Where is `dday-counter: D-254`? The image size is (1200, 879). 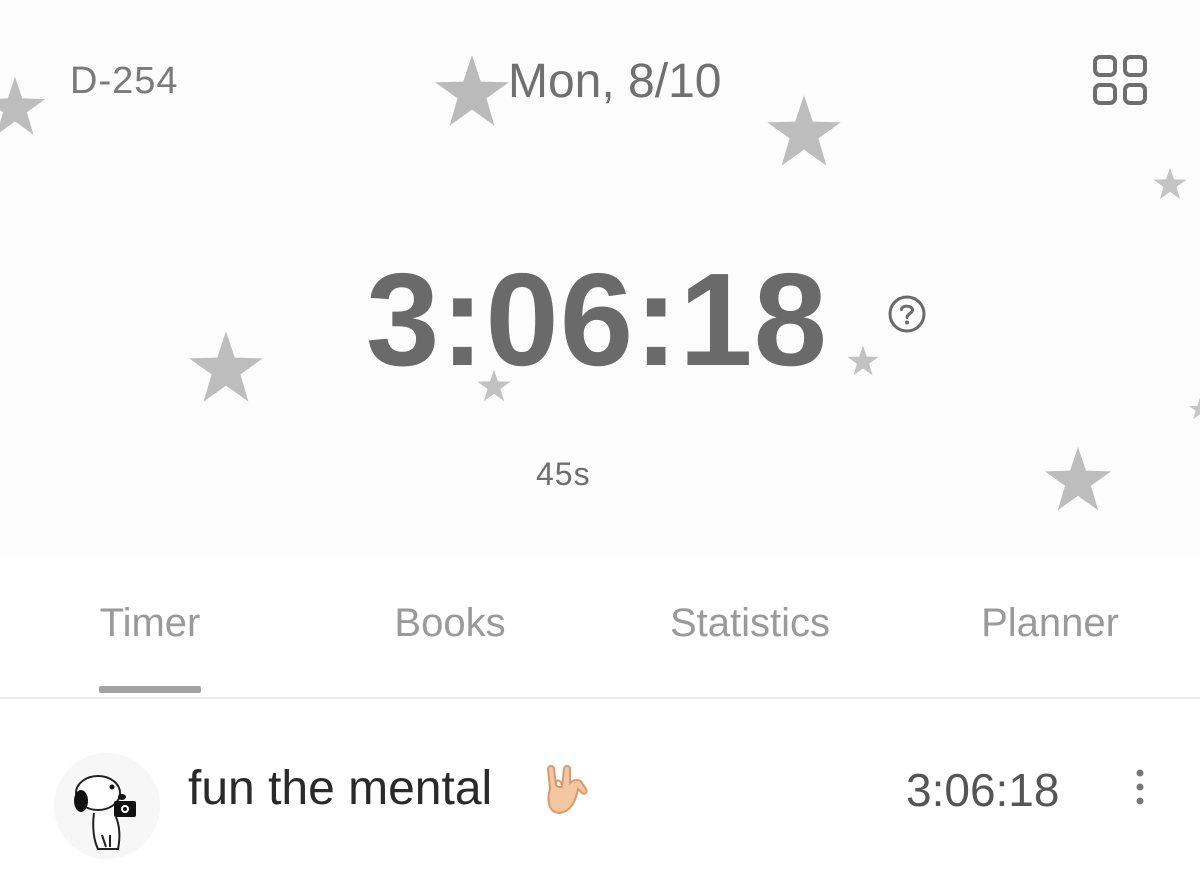
dday-counter: D-254 is located at coordinates (124, 81).